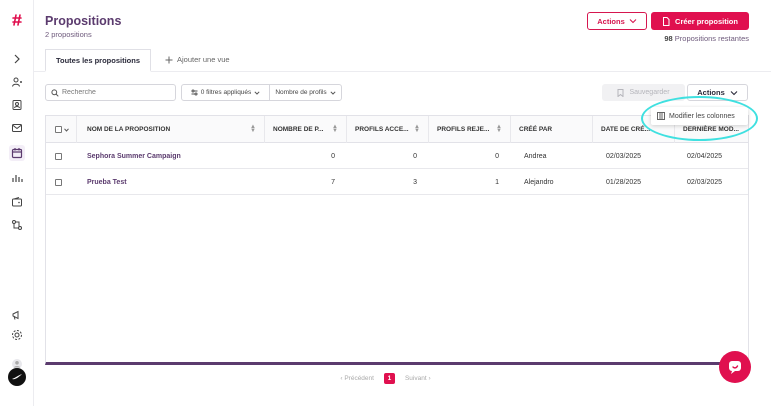  I want to click on created-date: 02/03/2025, so click(624, 156).